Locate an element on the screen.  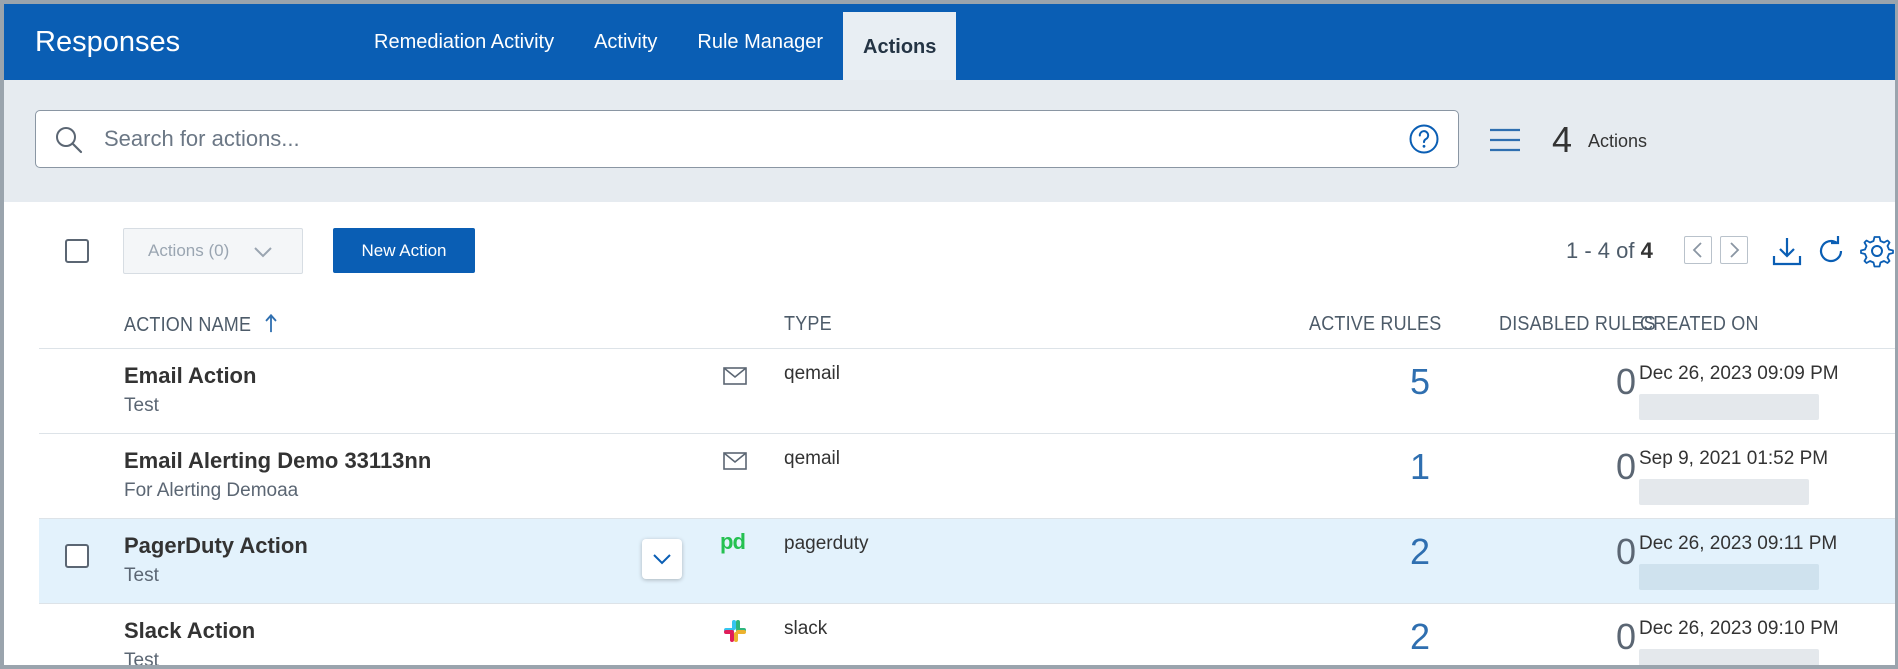
prev-page-button is located at coordinates (1698, 250).